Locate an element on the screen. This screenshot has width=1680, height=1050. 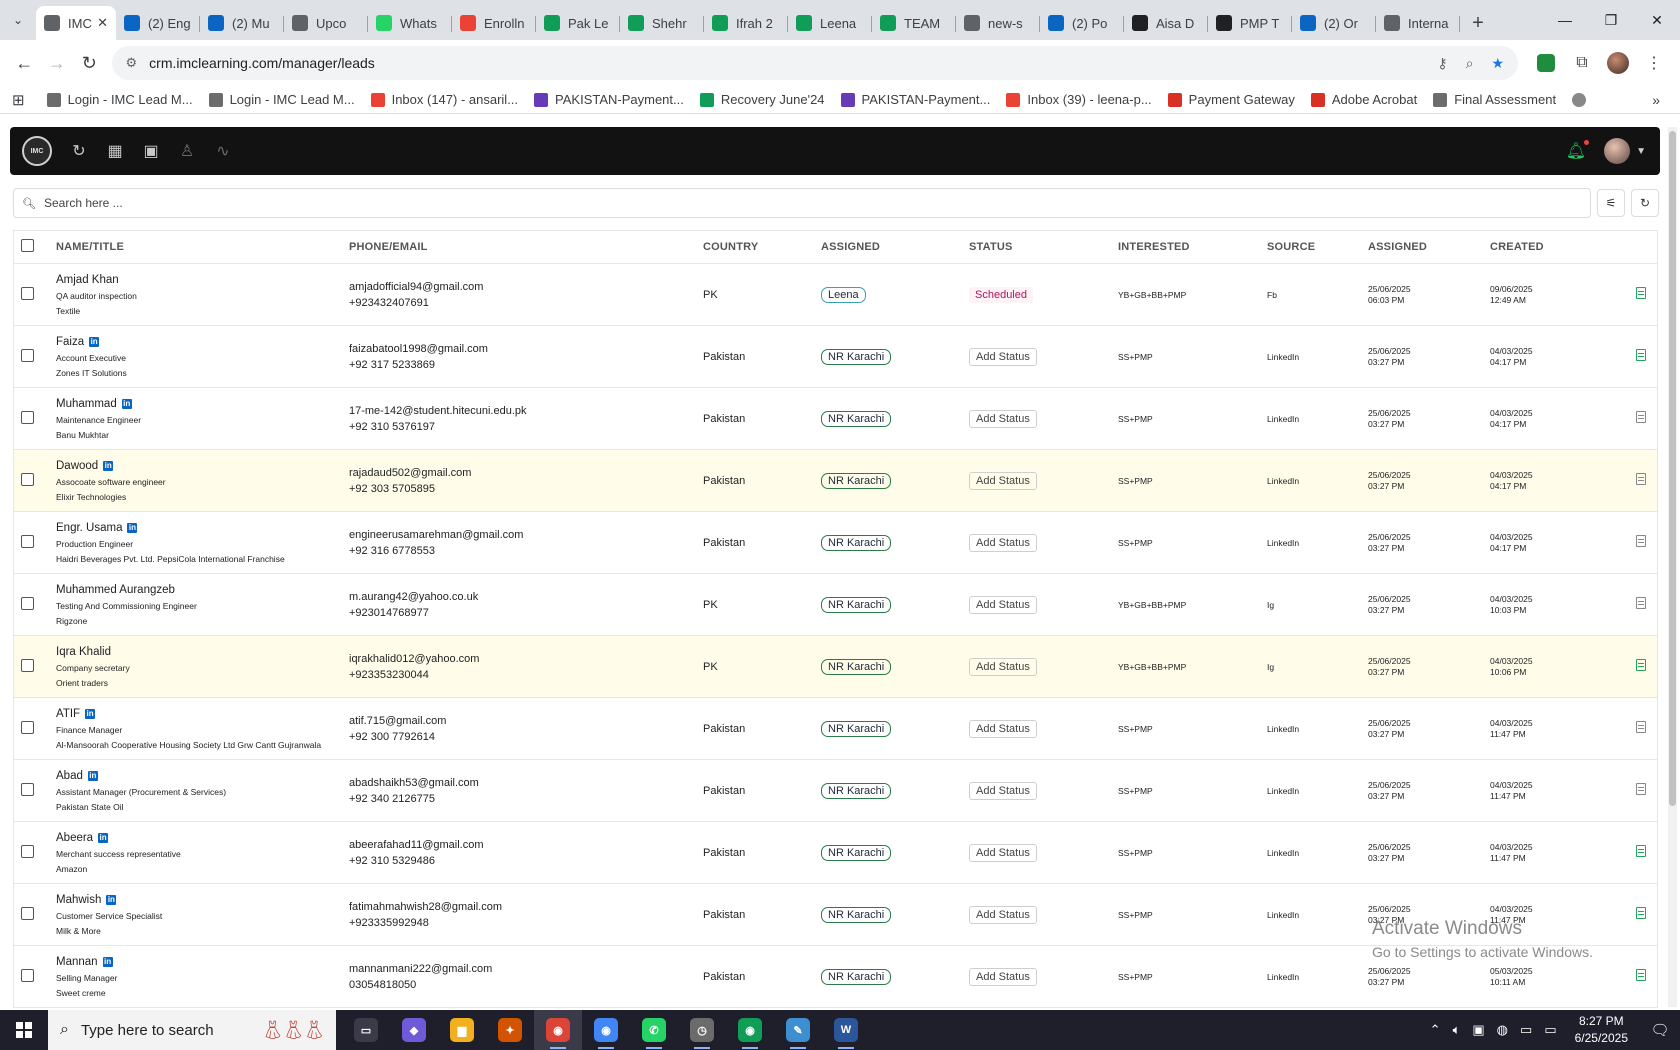
bookmark-item: Adobe Acrobat is located at coordinates (1363, 99).